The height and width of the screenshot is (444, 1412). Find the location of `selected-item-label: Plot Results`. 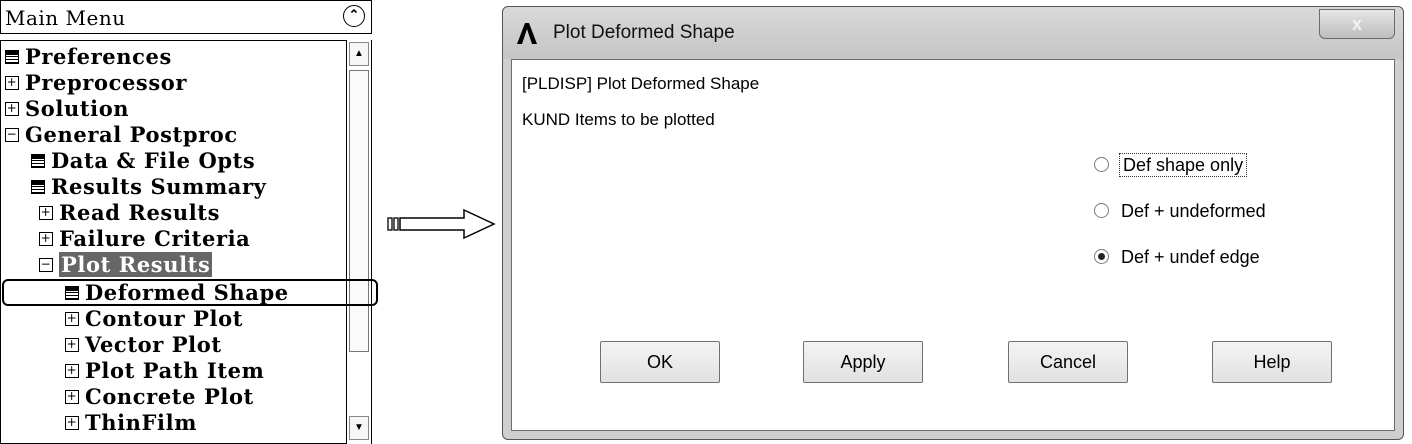

selected-item-label: Plot Results is located at coordinates (136, 264).